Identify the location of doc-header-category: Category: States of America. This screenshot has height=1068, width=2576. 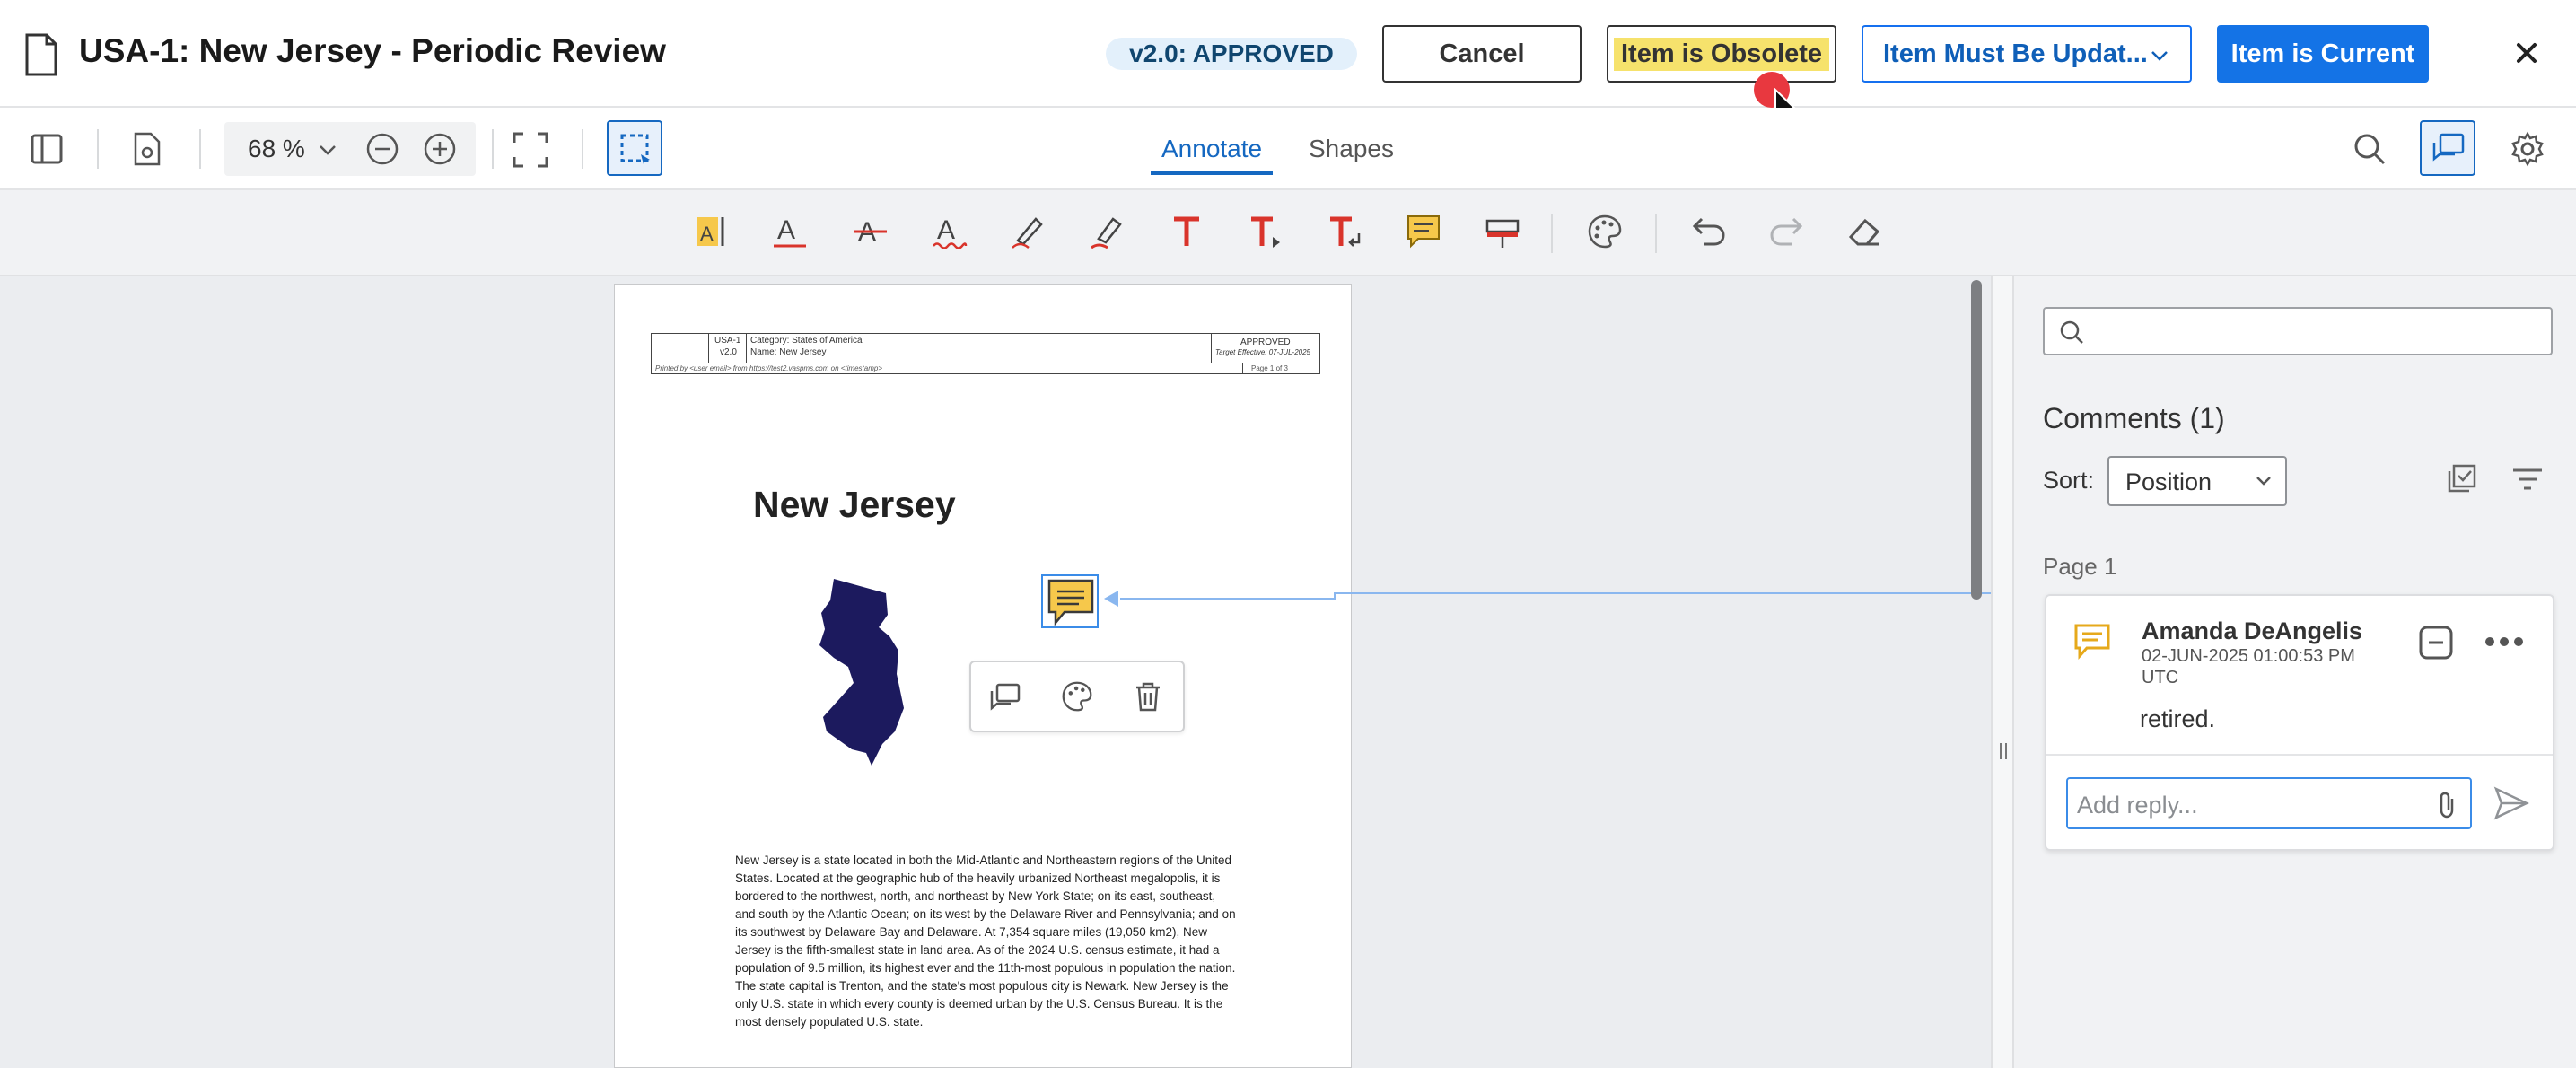
(806, 341).